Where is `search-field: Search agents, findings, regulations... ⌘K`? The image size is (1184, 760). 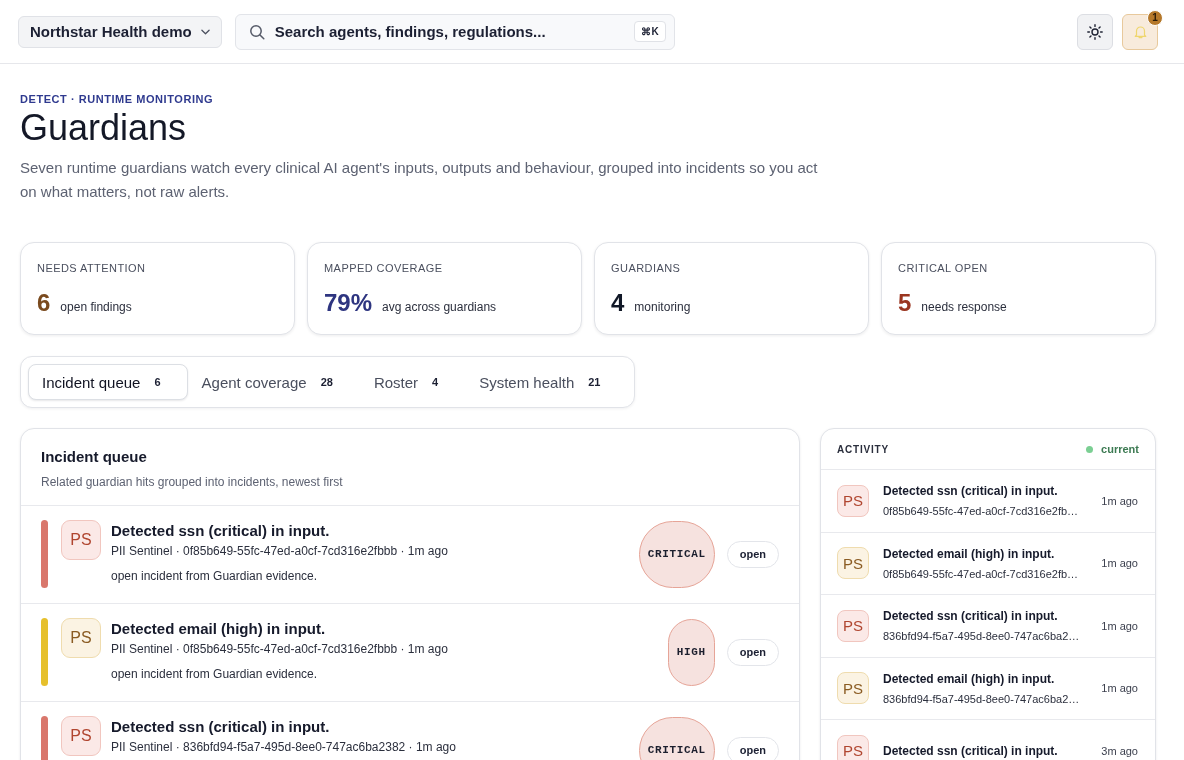 search-field: Search agents, findings, regulations... ⌘K is located at coordinates (454, 31).